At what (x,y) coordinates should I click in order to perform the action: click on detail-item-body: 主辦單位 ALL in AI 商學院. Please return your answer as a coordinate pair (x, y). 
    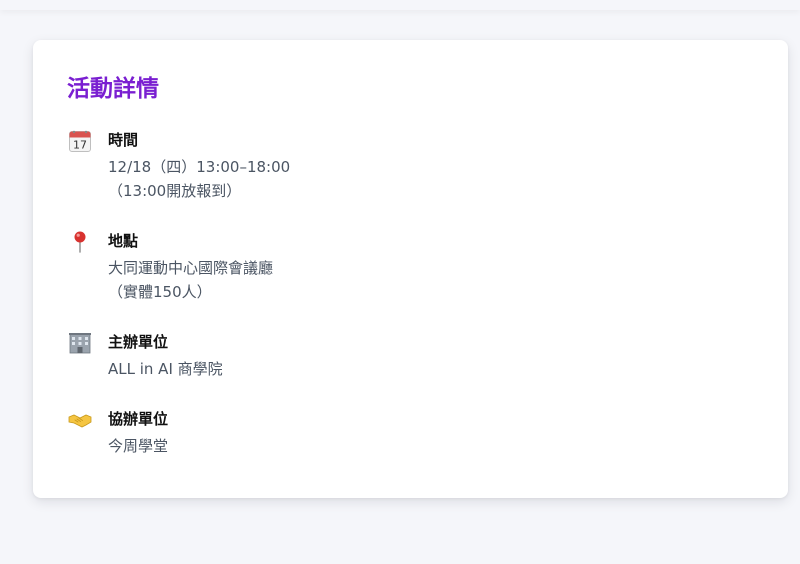
    Looking at the image, I should click on (165, 356).